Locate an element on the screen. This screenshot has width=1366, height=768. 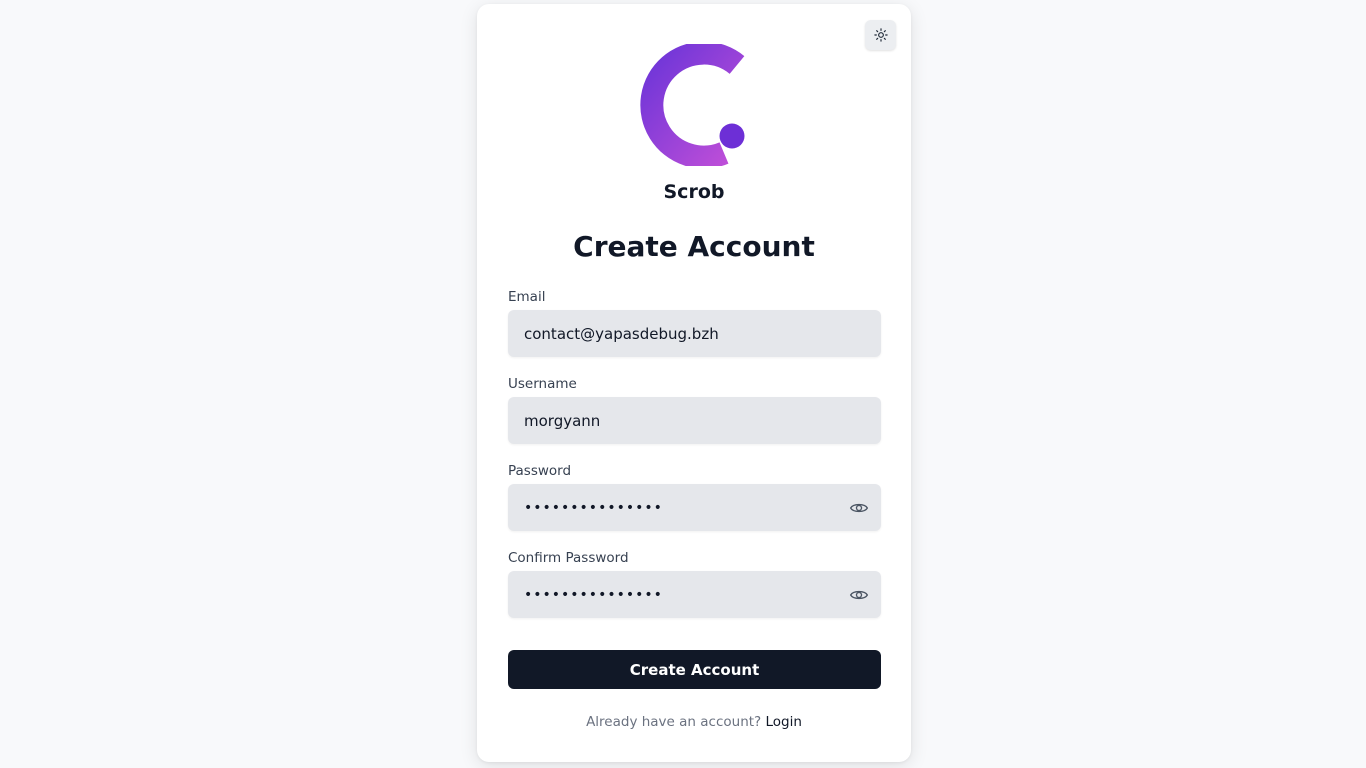
sun-icon is located at coordinates (880, 35).